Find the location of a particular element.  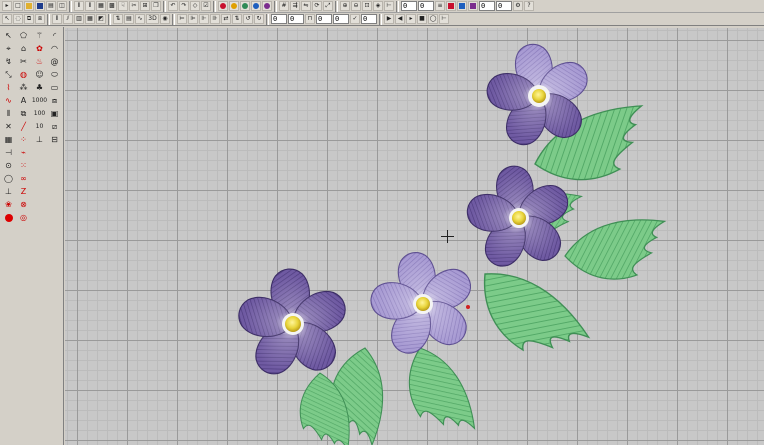

frame-icon: ⊟ is located at coordinates (54, 139).